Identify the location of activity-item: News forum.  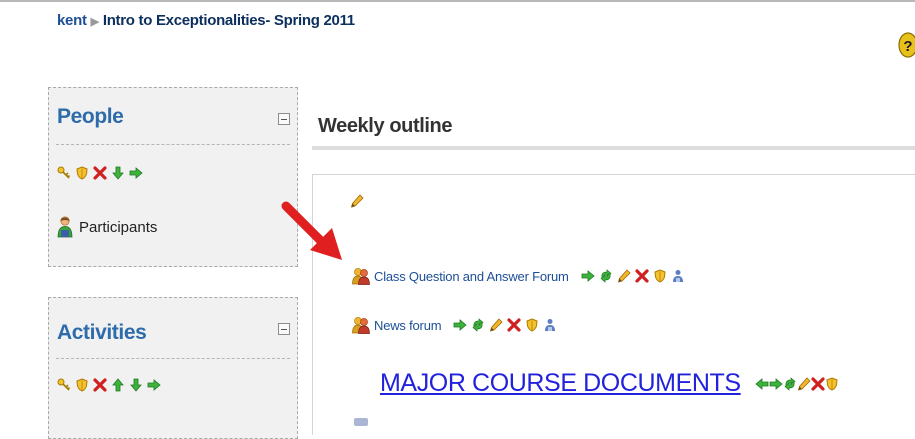
(454, 325).